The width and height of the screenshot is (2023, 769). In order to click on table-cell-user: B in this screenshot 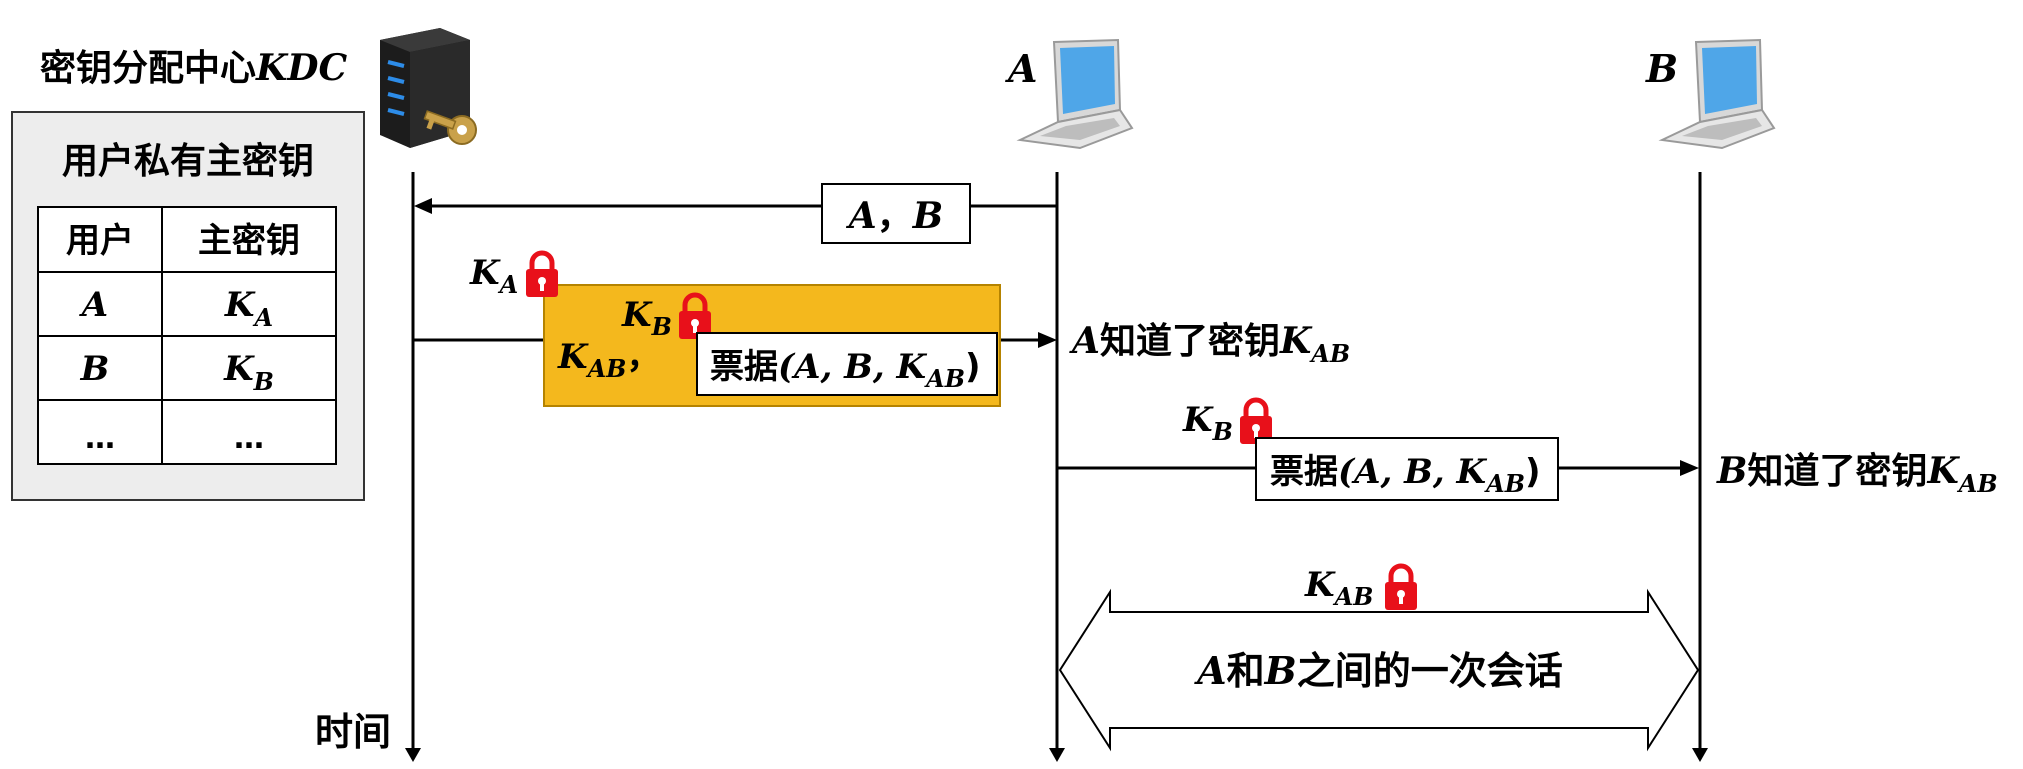, I will do `click(95, 369)`.